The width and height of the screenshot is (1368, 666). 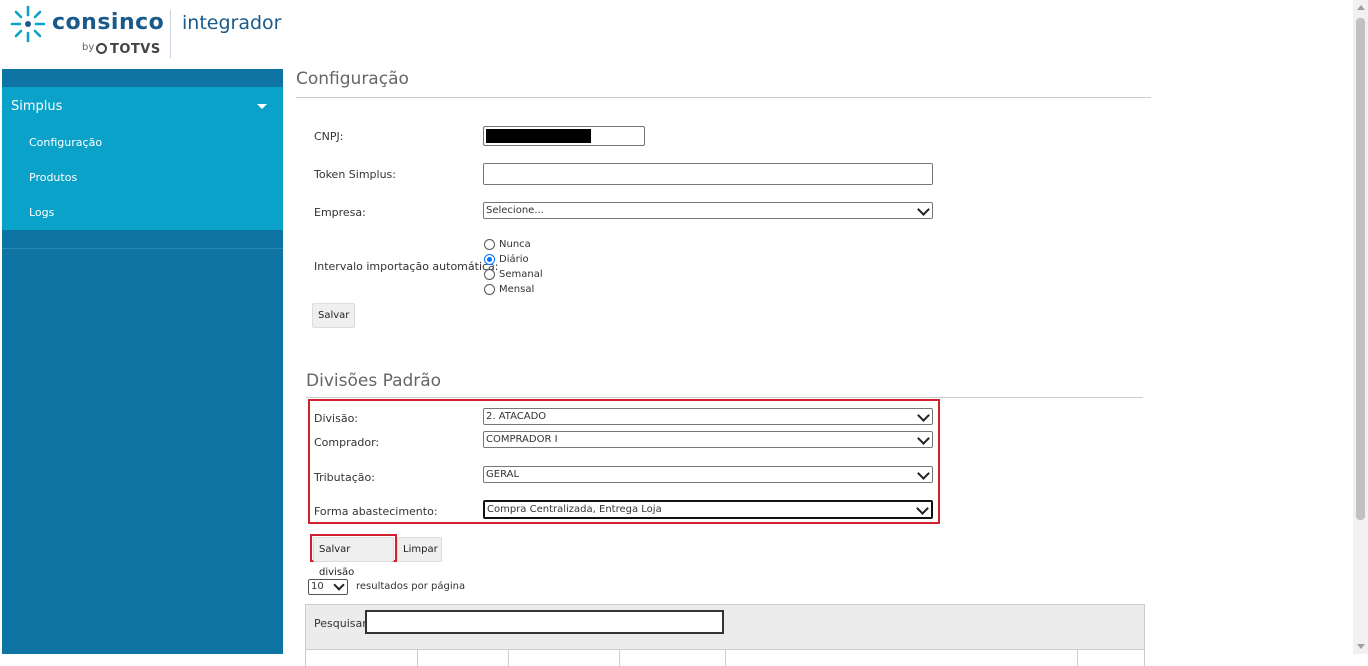 I want to click on divisao-label: Divisão:, so click(x=336, y=418).